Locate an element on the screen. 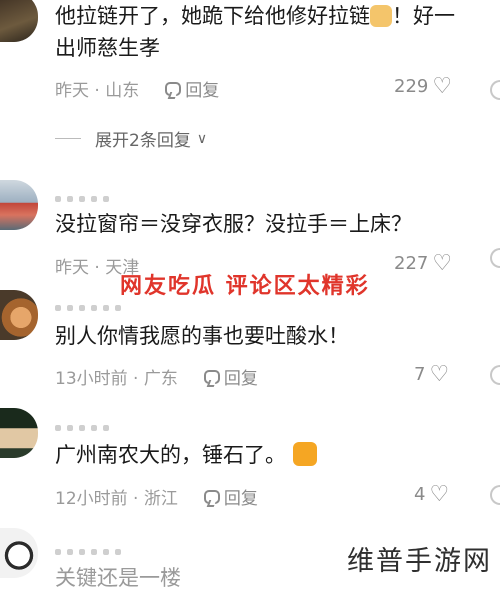  expand-label: 展开2条回复 is located at coordinates (143, 141).